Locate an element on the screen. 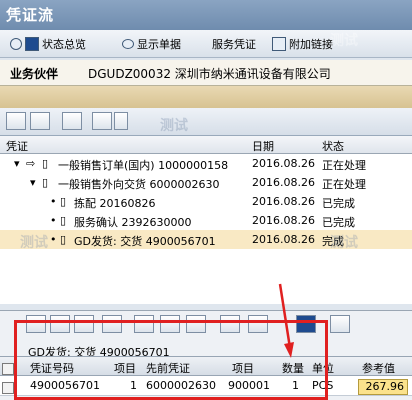 This screenshot has width=412, height=400. print-icon is located at coordinates (102, 121).